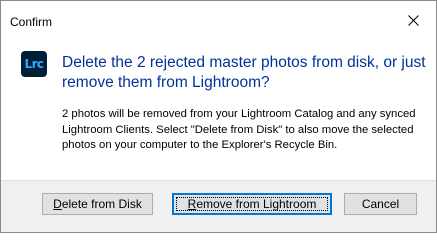 The width and height of the screenshot is (437, 240). I want to click on close-icon, so click(413, 20).